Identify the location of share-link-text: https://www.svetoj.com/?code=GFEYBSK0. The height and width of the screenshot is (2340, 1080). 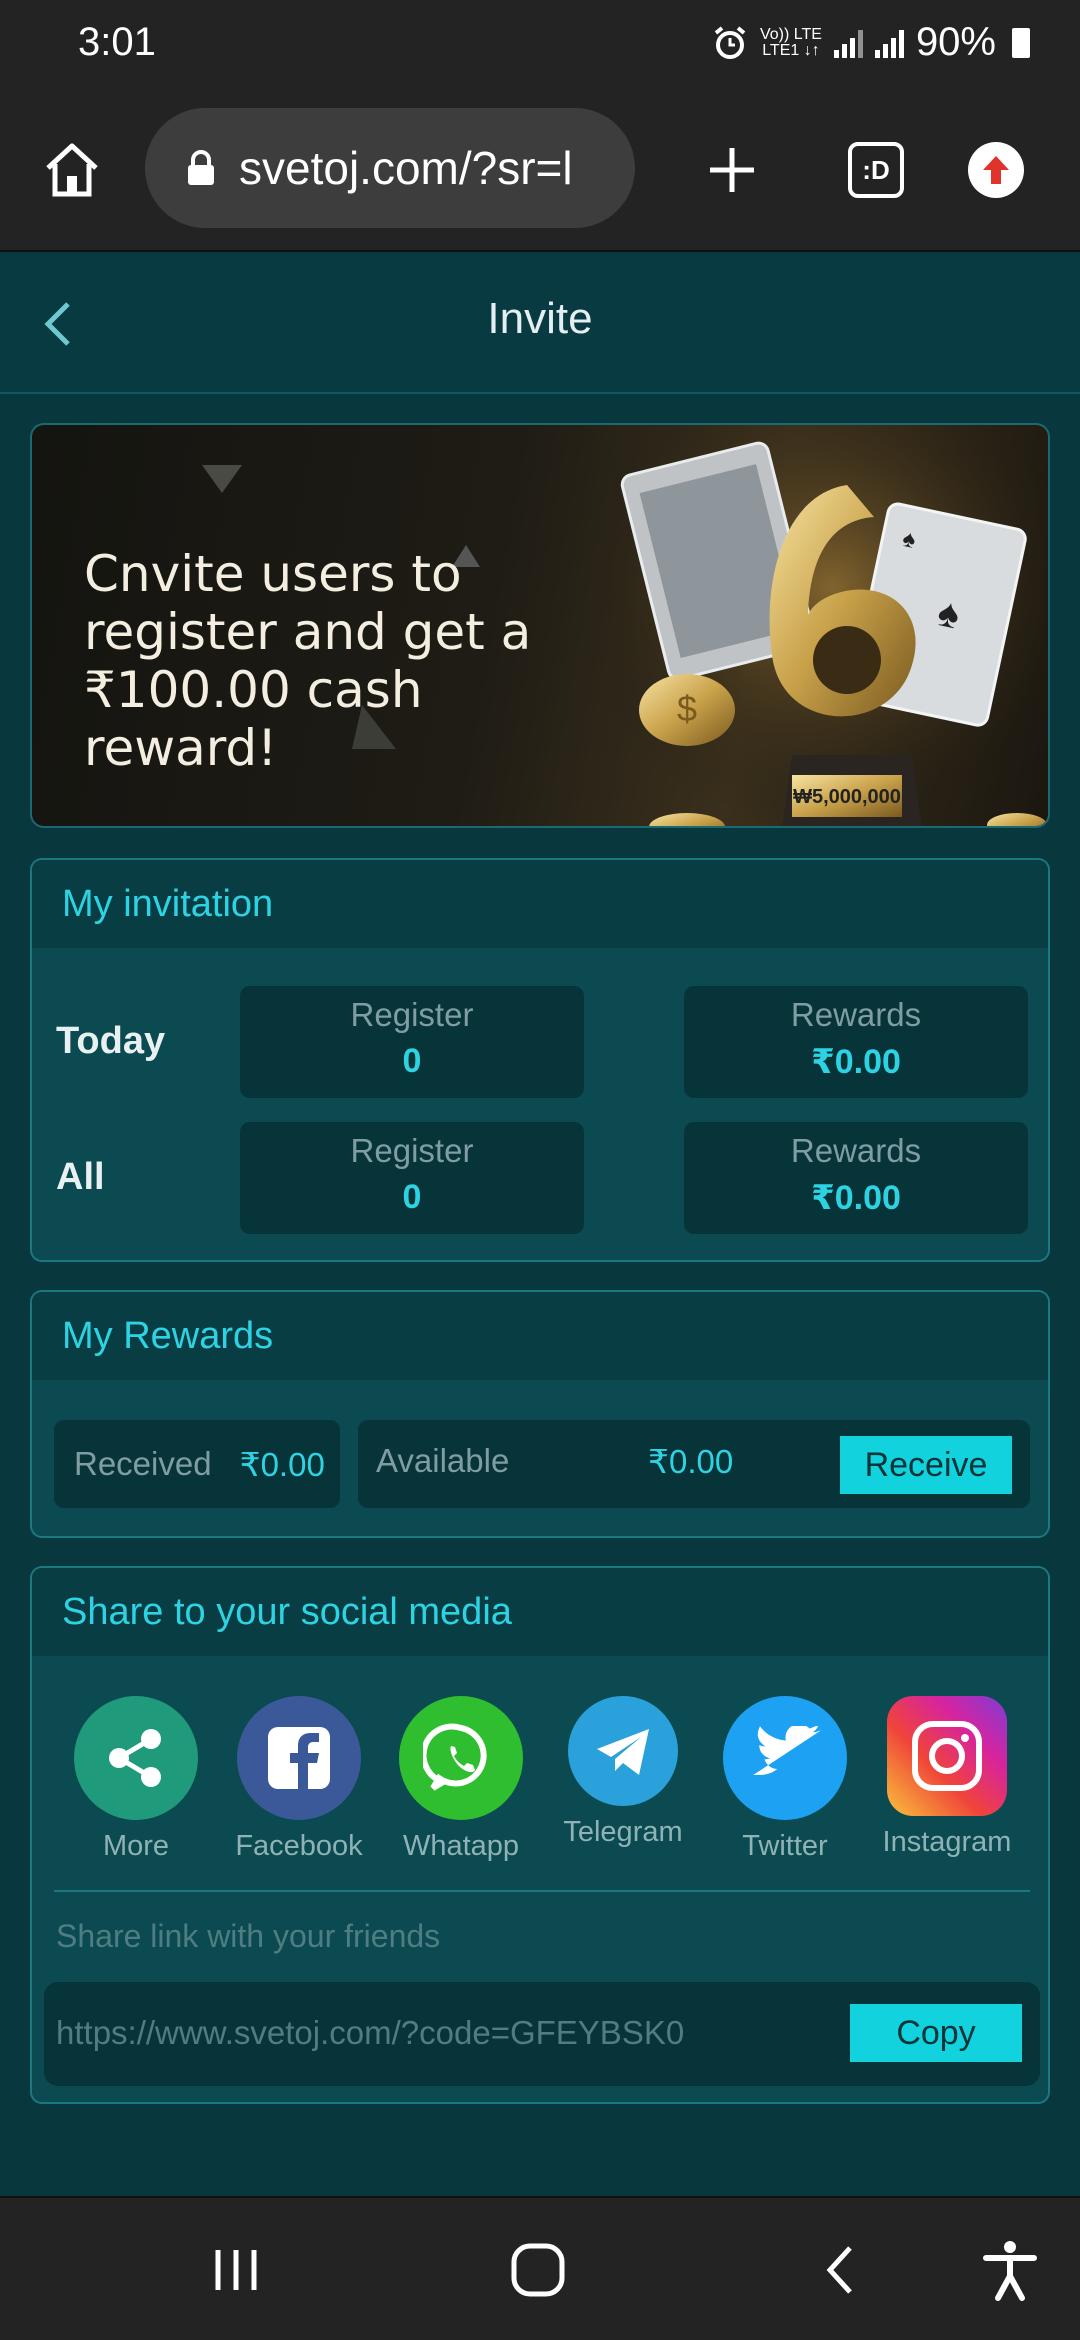
(370, 2033).